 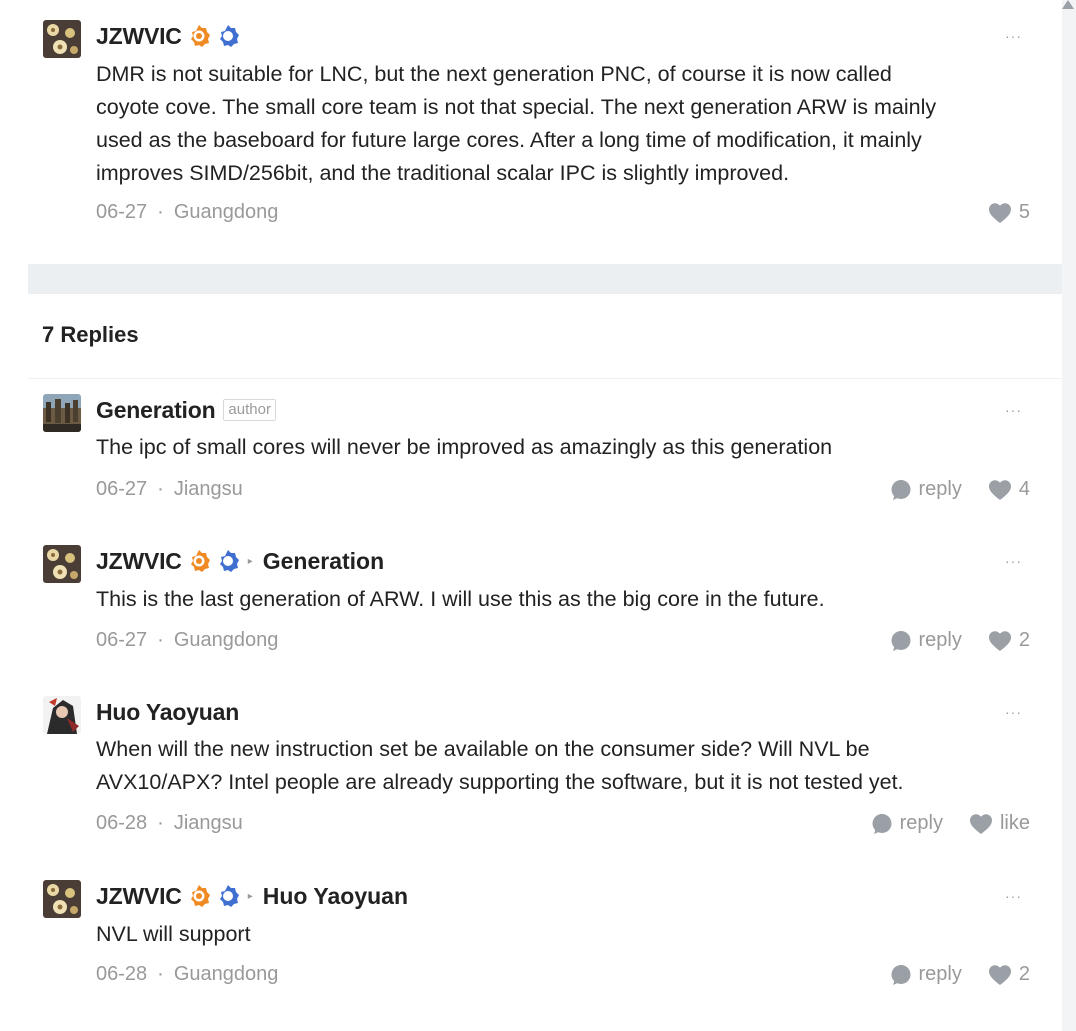 I want to click on like-button: like, so click(x=999, y=823).